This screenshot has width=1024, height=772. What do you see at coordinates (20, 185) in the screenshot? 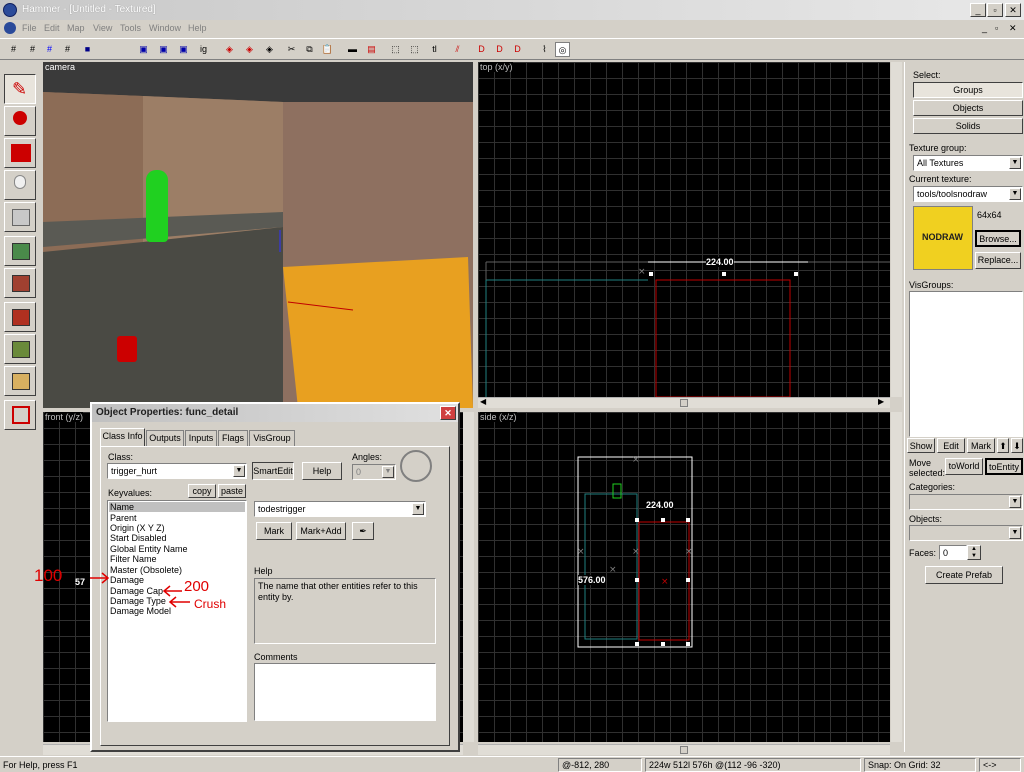
I see `entity-tool` at bounding box center [20, 185].